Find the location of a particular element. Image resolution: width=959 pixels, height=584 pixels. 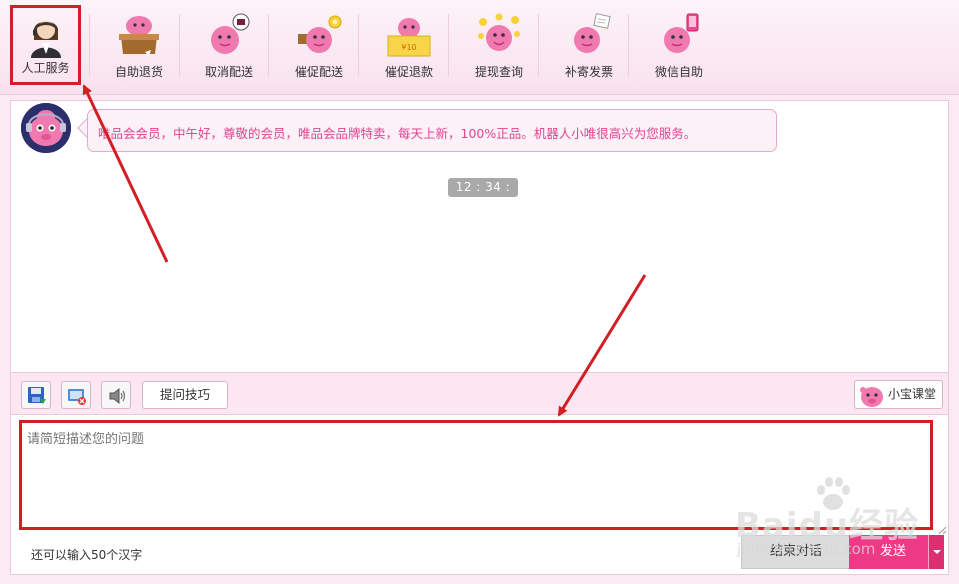

sound-toggle-button is located at coordinates (116, 395).